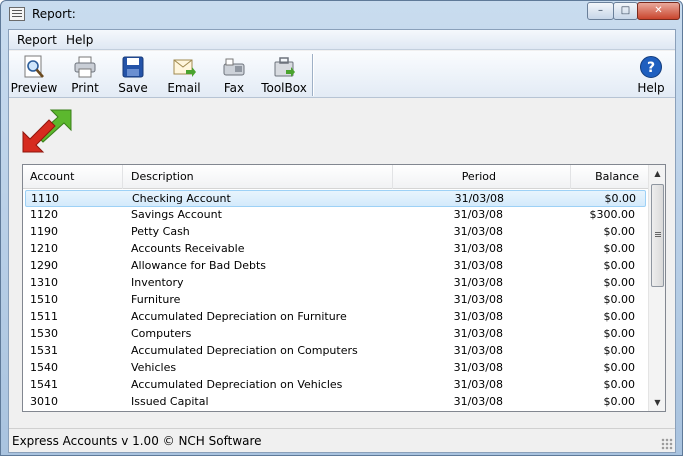 This screenshot has width=683, height=456. I want to click on column-period: Period, so click(482, 177).